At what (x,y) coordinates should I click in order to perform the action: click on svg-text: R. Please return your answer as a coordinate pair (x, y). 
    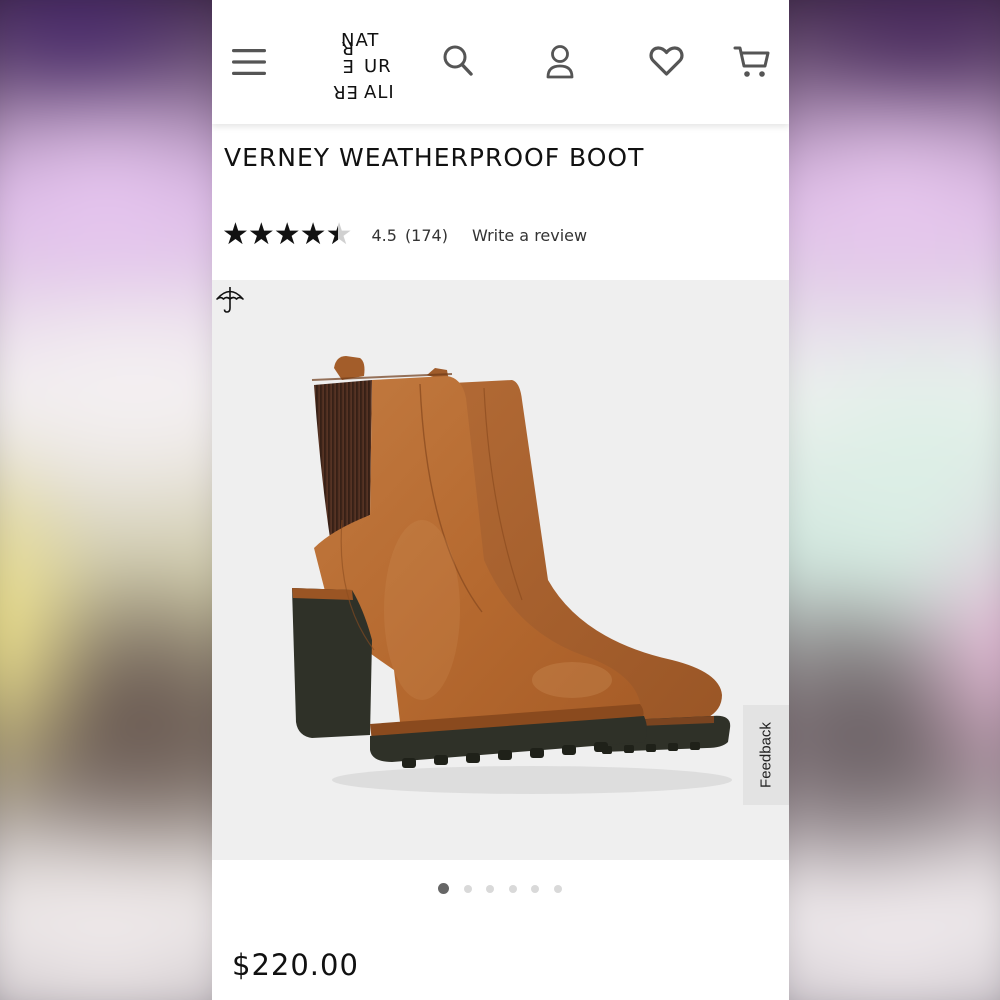
    Looking at the image, I should click on (347, 47).